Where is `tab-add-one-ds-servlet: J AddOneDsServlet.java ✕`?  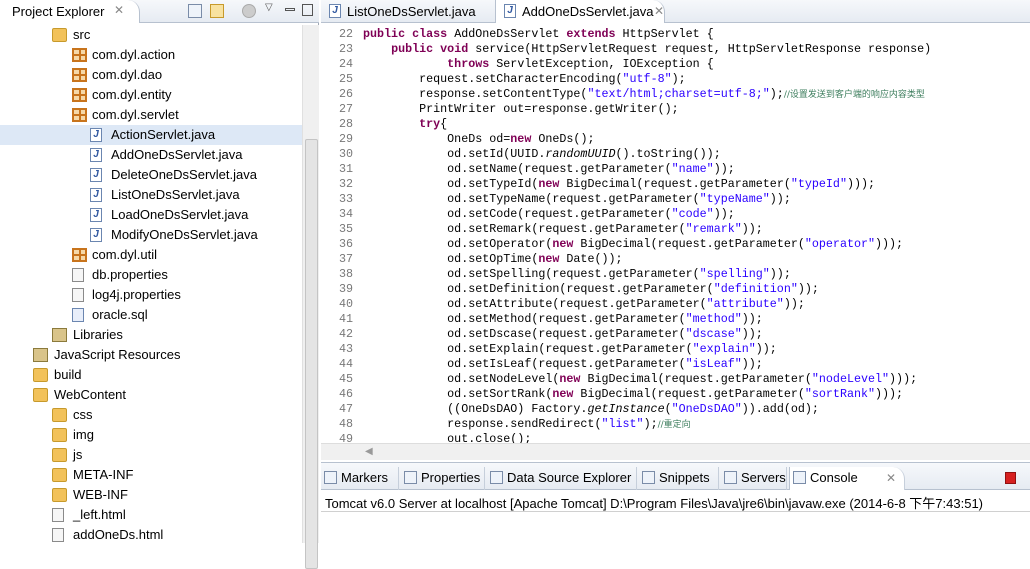 tab-add-one-ds-servlet: J AddOneDsServlet.java ✕ is located at coordinates (580, 11).